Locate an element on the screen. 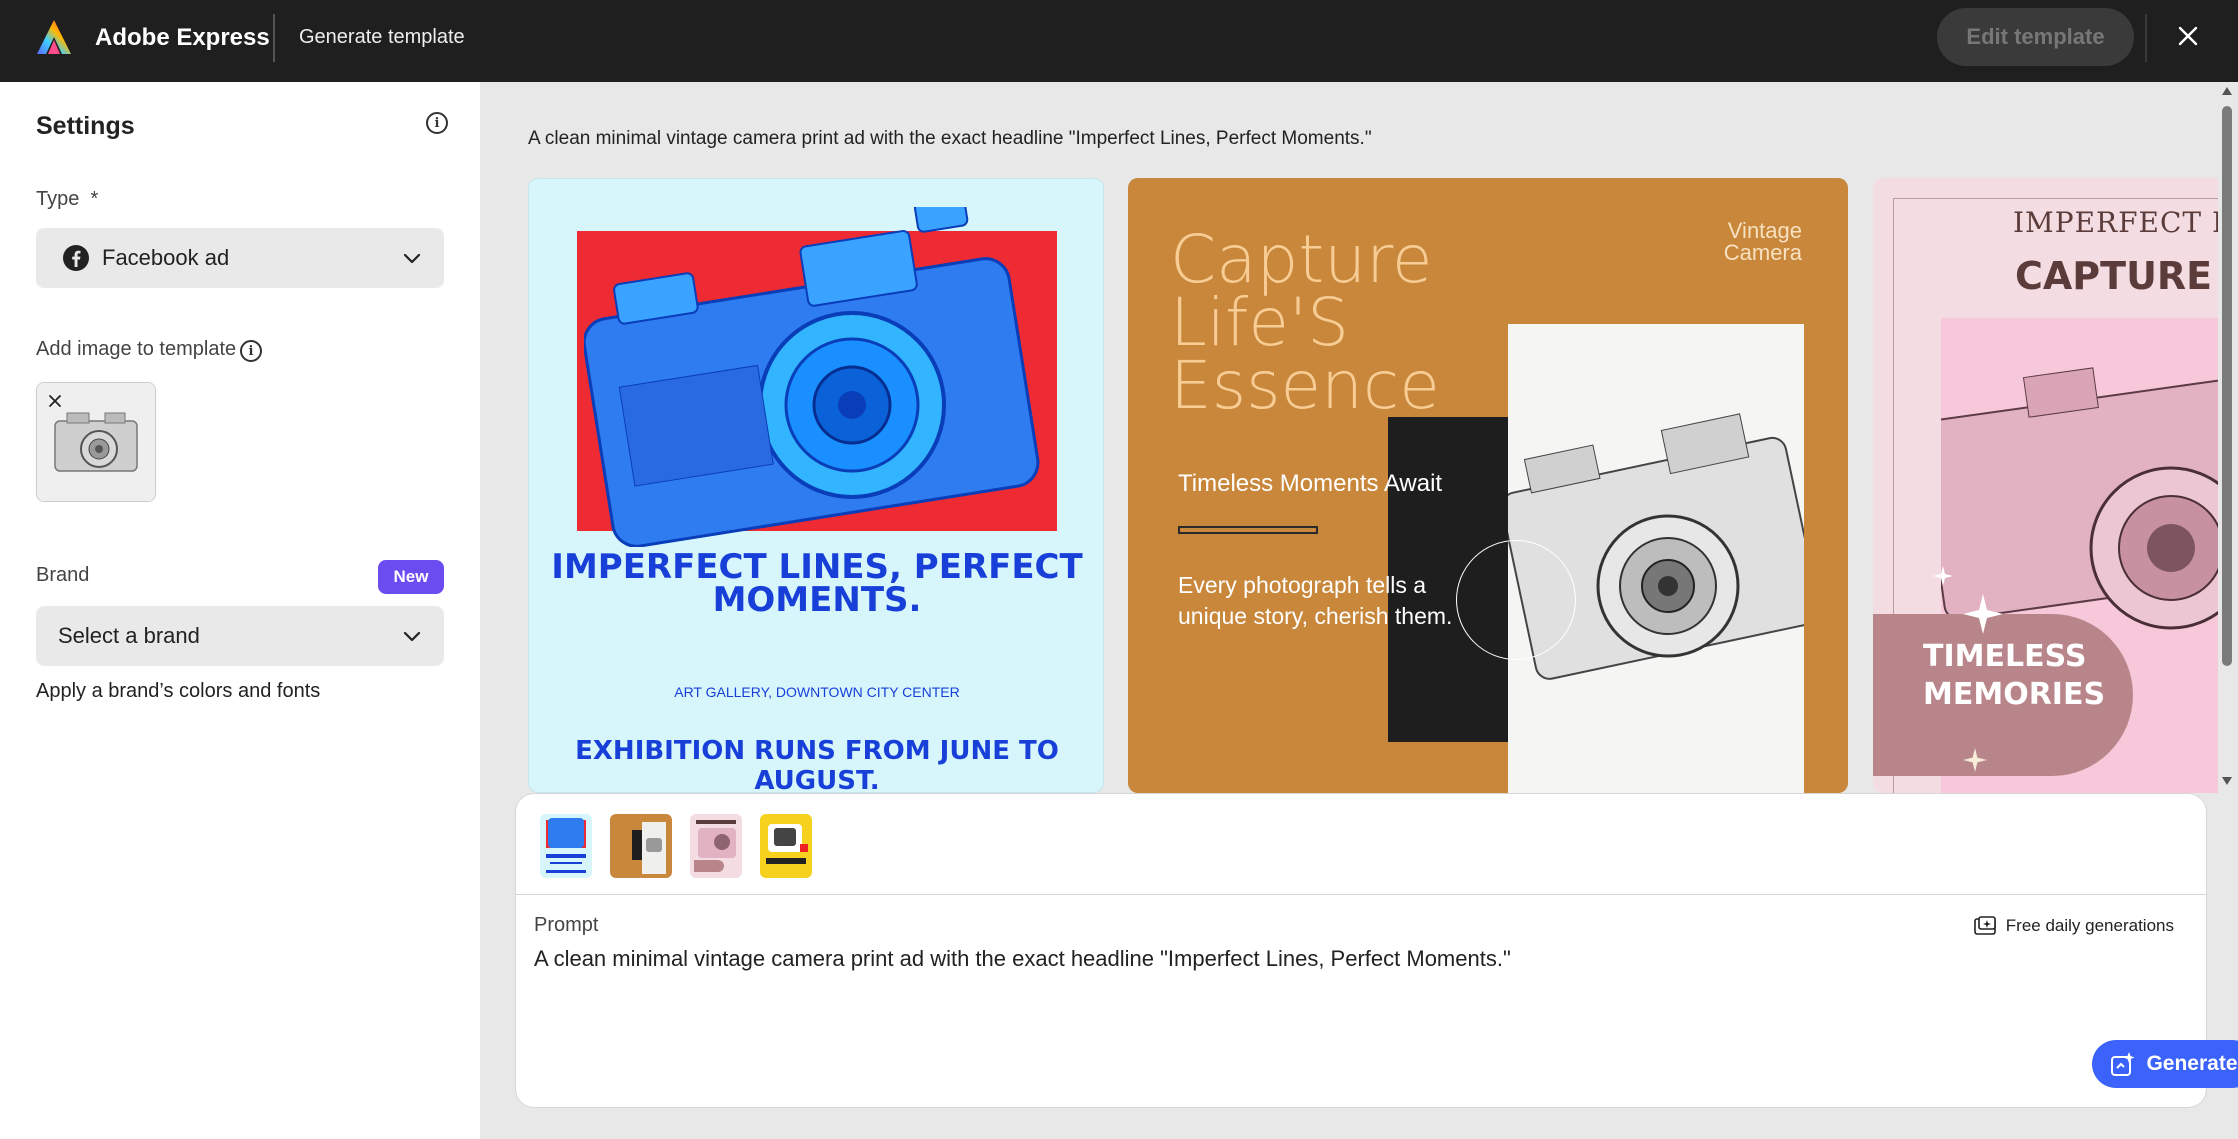 This screenshot has width=2238, height=1139. free-generations-label: Free daily generations is located at coordinates (2089, 925).